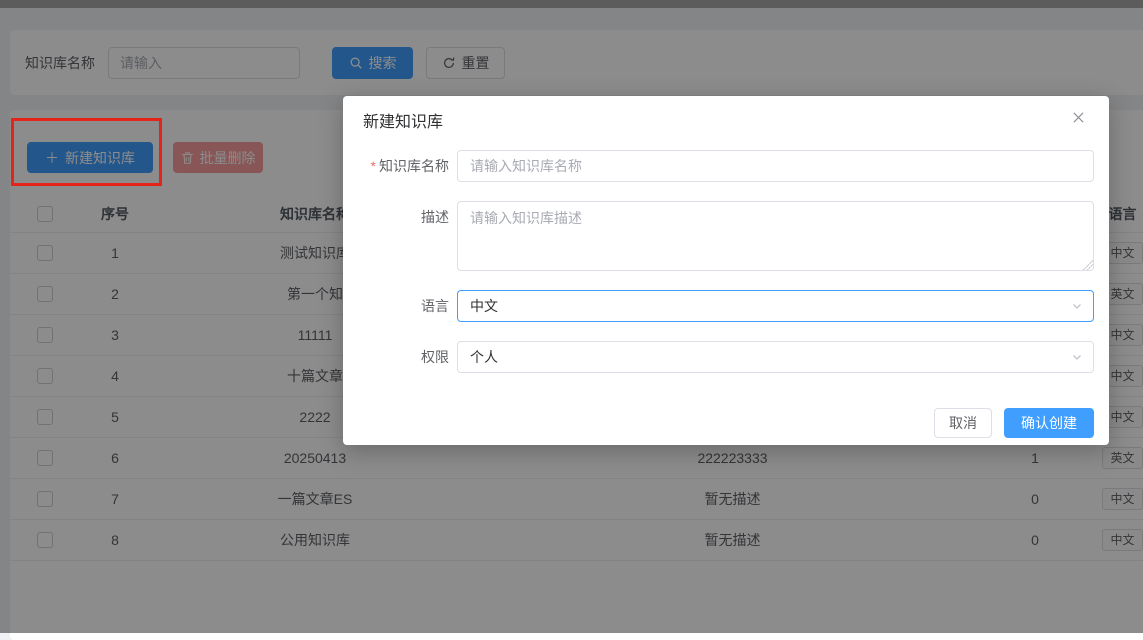 This screenshot has width=1143, height=640. Describe the element at coordinates (1049, 423) in the screenshot. I see `confirm-create-button: 确认创建` at that location.